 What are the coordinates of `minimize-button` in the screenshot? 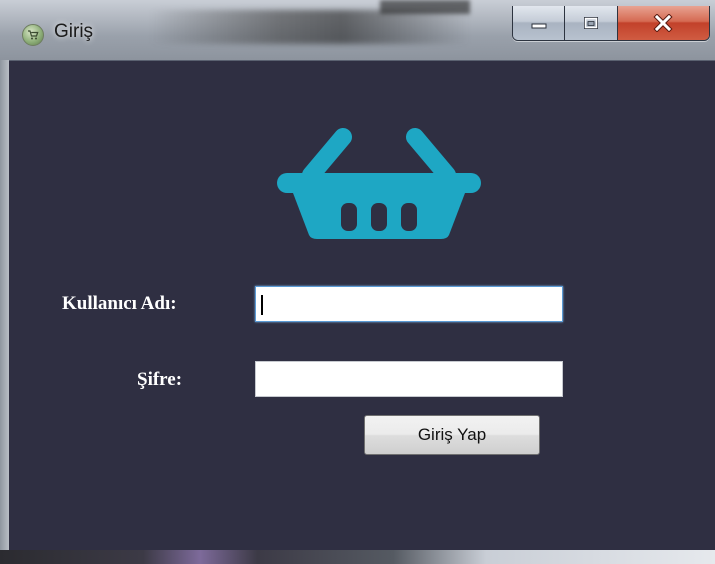 It's located at (539, 23).